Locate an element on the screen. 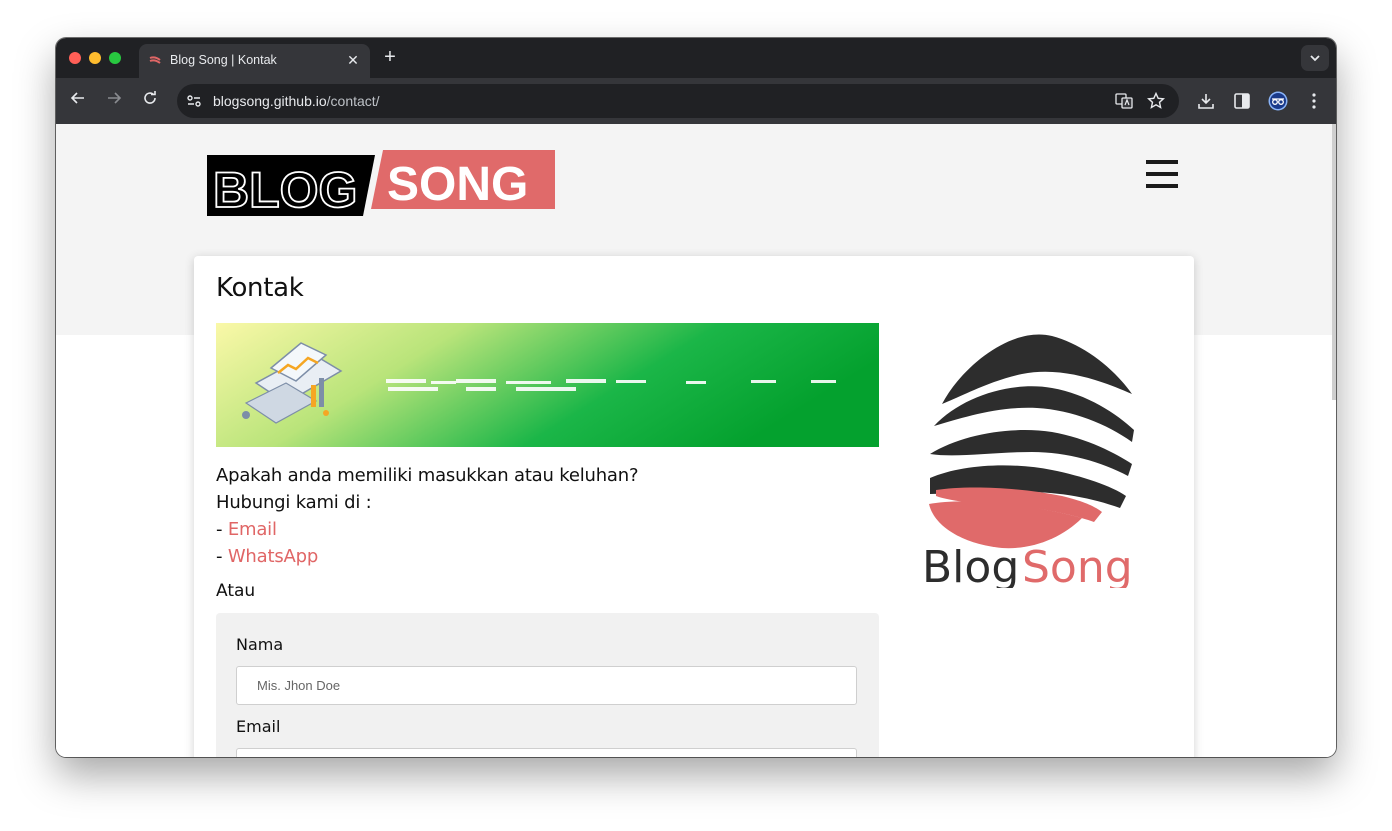  contact-form: Nama Email is located at coordinates (547, 685).